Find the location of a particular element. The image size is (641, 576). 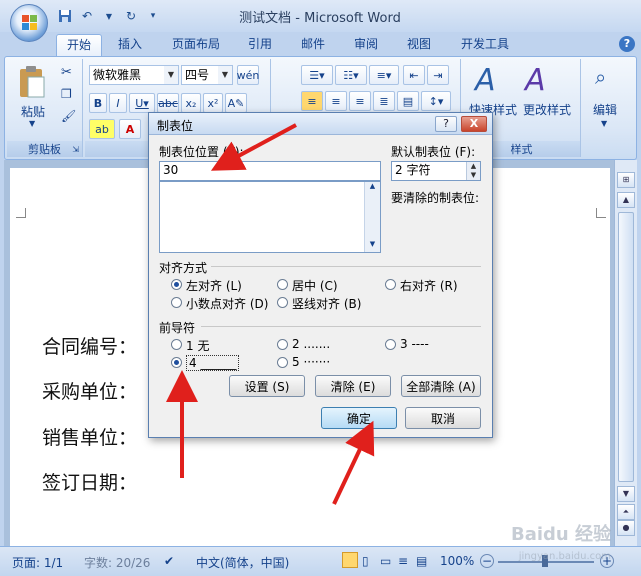

save-icon is located at coordinates (65, 16).